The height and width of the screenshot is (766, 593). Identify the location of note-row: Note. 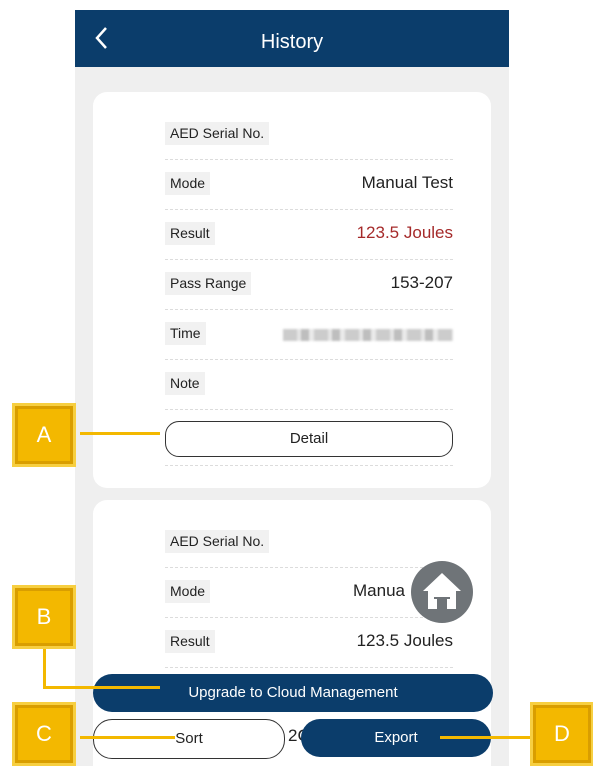
(309, 384).